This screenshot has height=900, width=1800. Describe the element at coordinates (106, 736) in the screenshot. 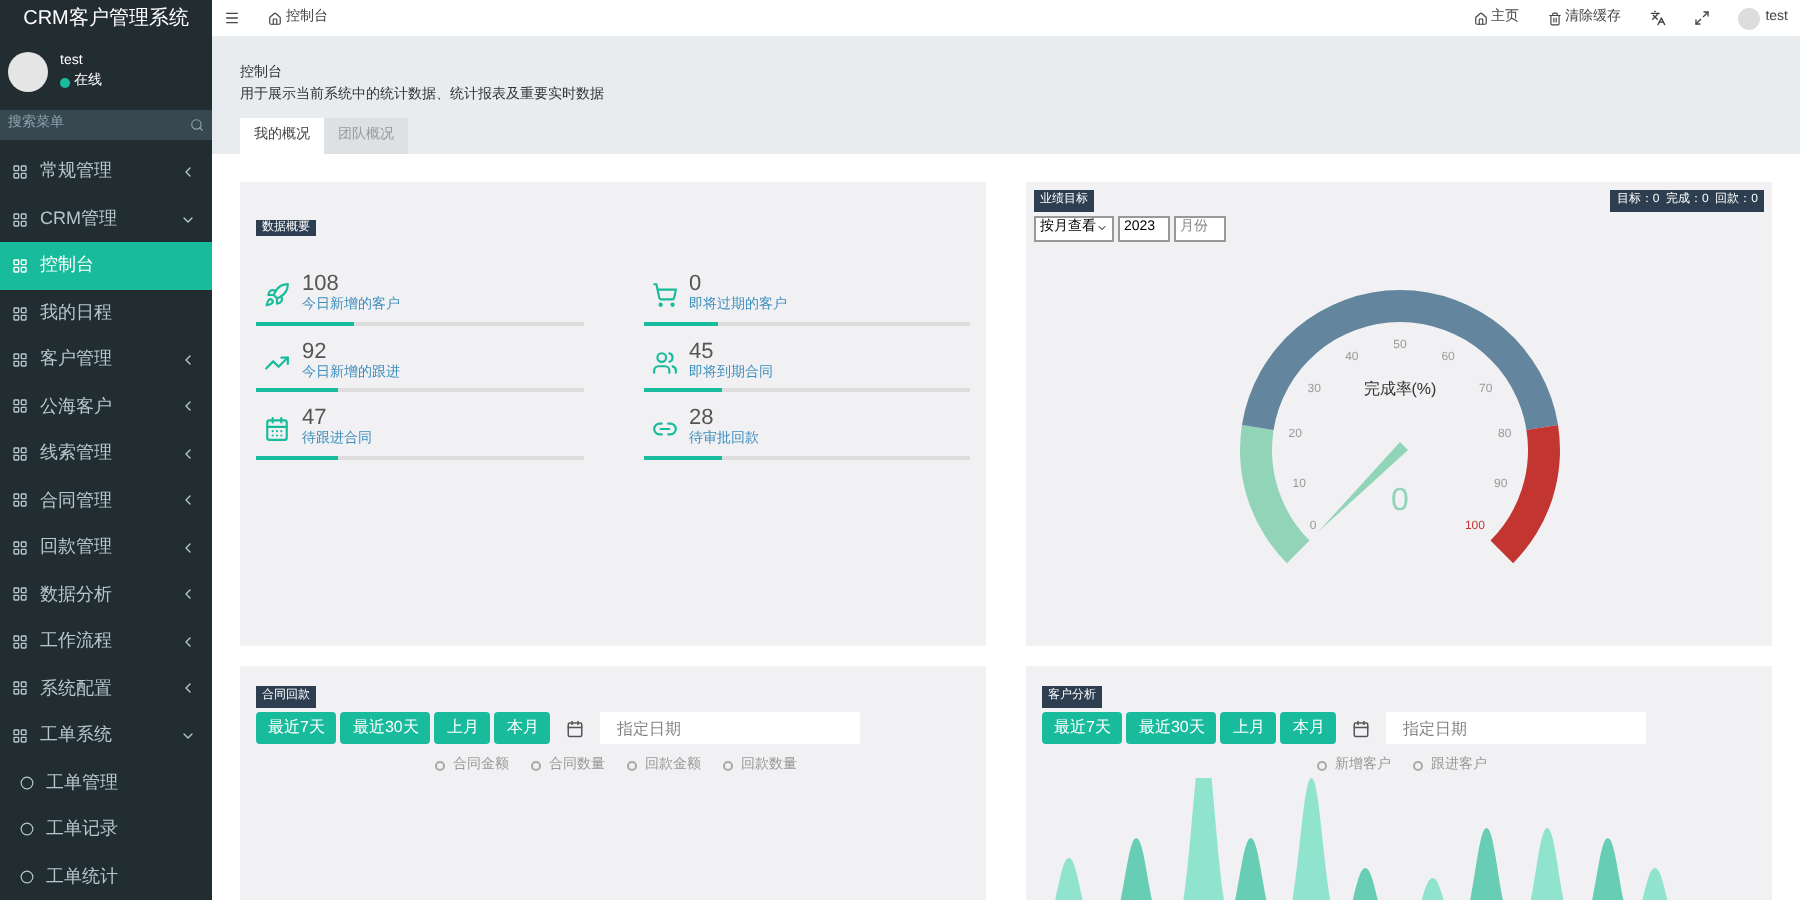

I see `sidebar-item: 工单系统` at that location.